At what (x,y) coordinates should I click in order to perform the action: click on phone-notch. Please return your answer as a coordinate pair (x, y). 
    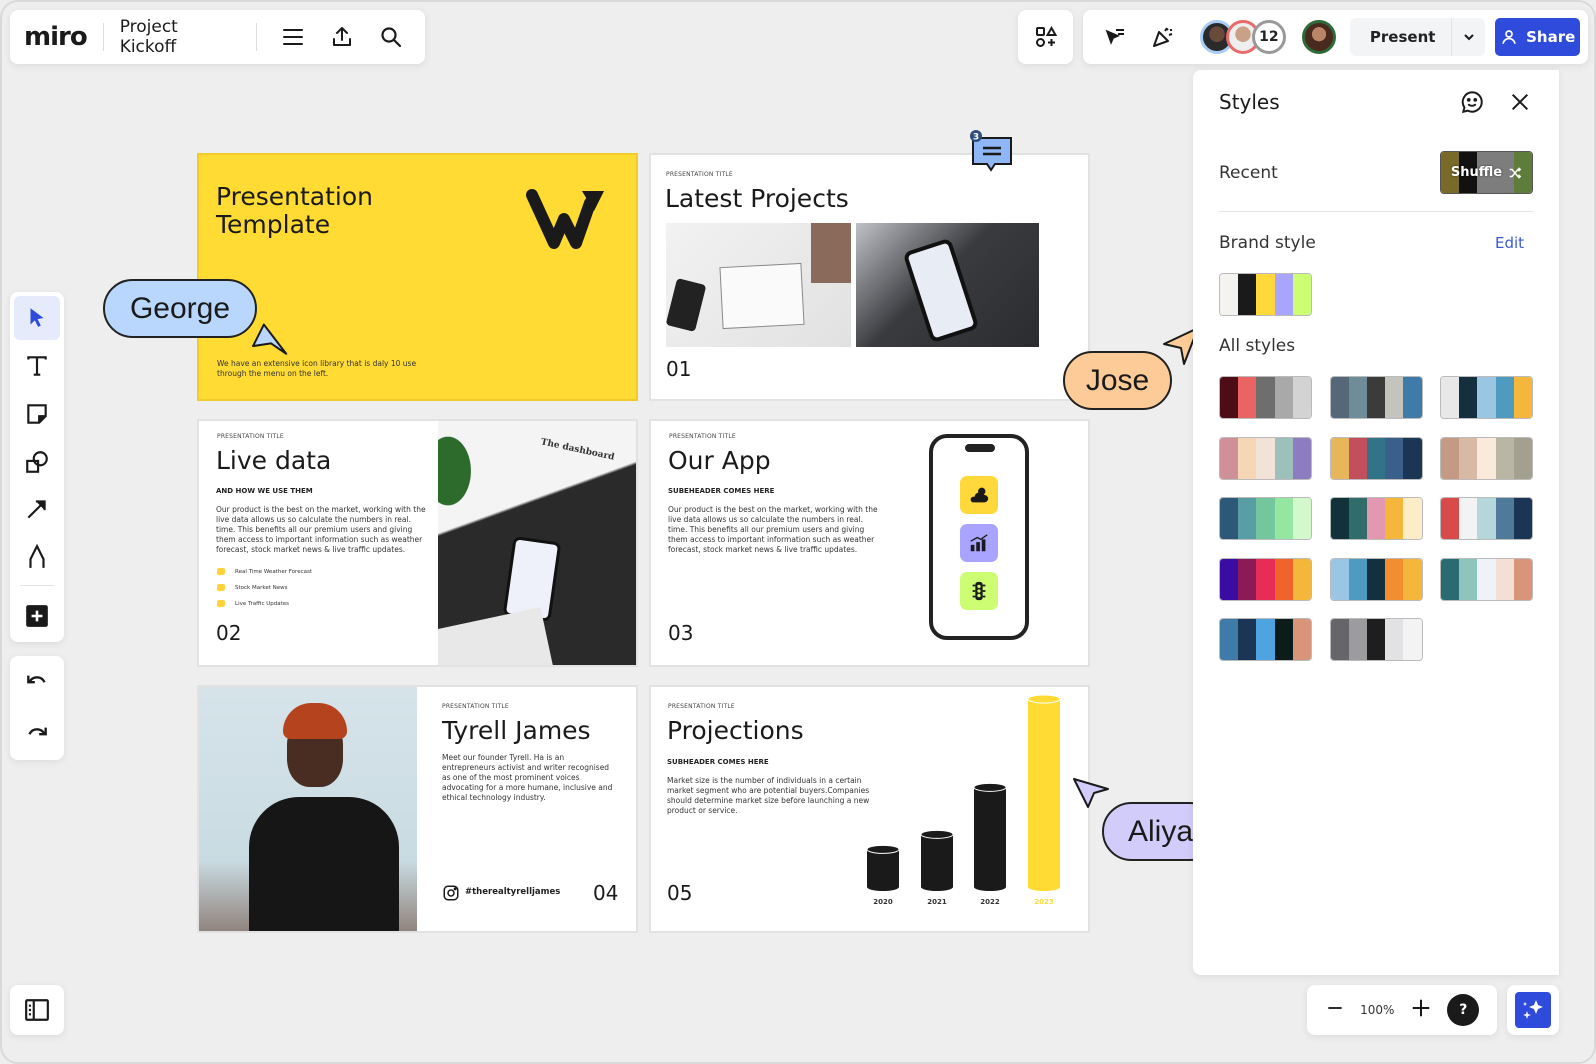
    Looking at the image, I should click on (980, 448).